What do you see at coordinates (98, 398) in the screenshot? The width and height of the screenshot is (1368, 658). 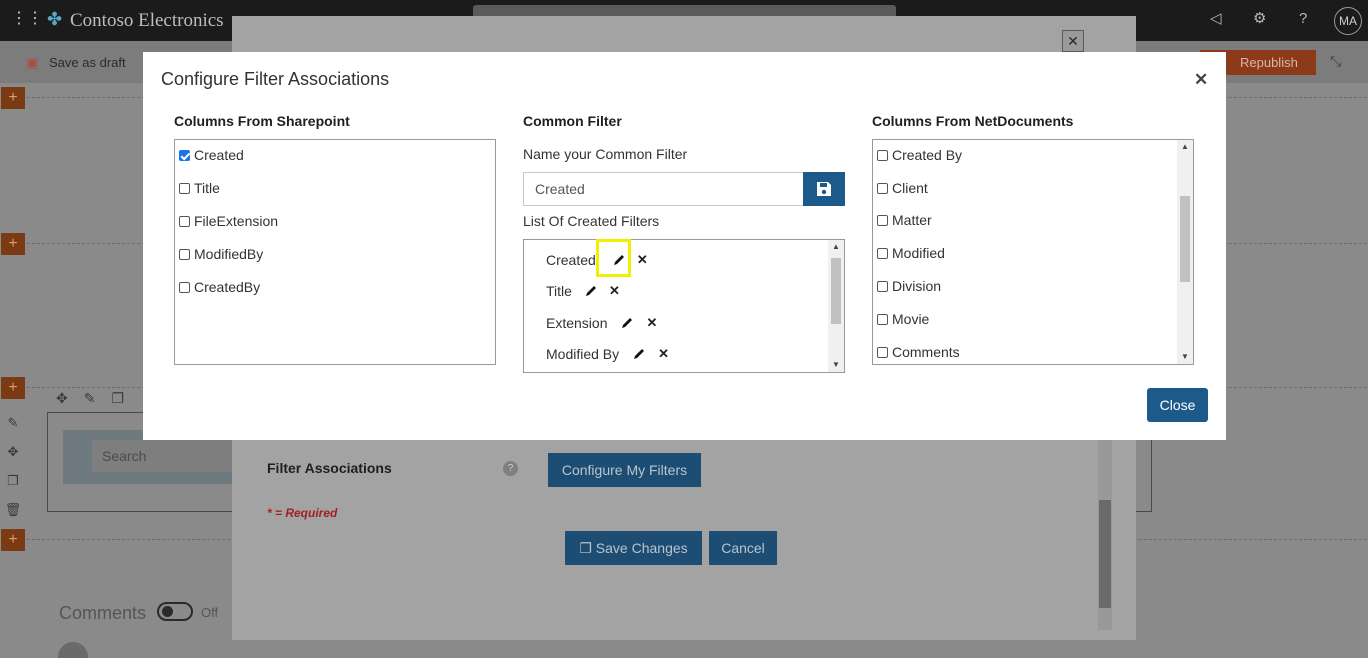 I see `pencil-icon: ✎` at bounding box center [98, 398].